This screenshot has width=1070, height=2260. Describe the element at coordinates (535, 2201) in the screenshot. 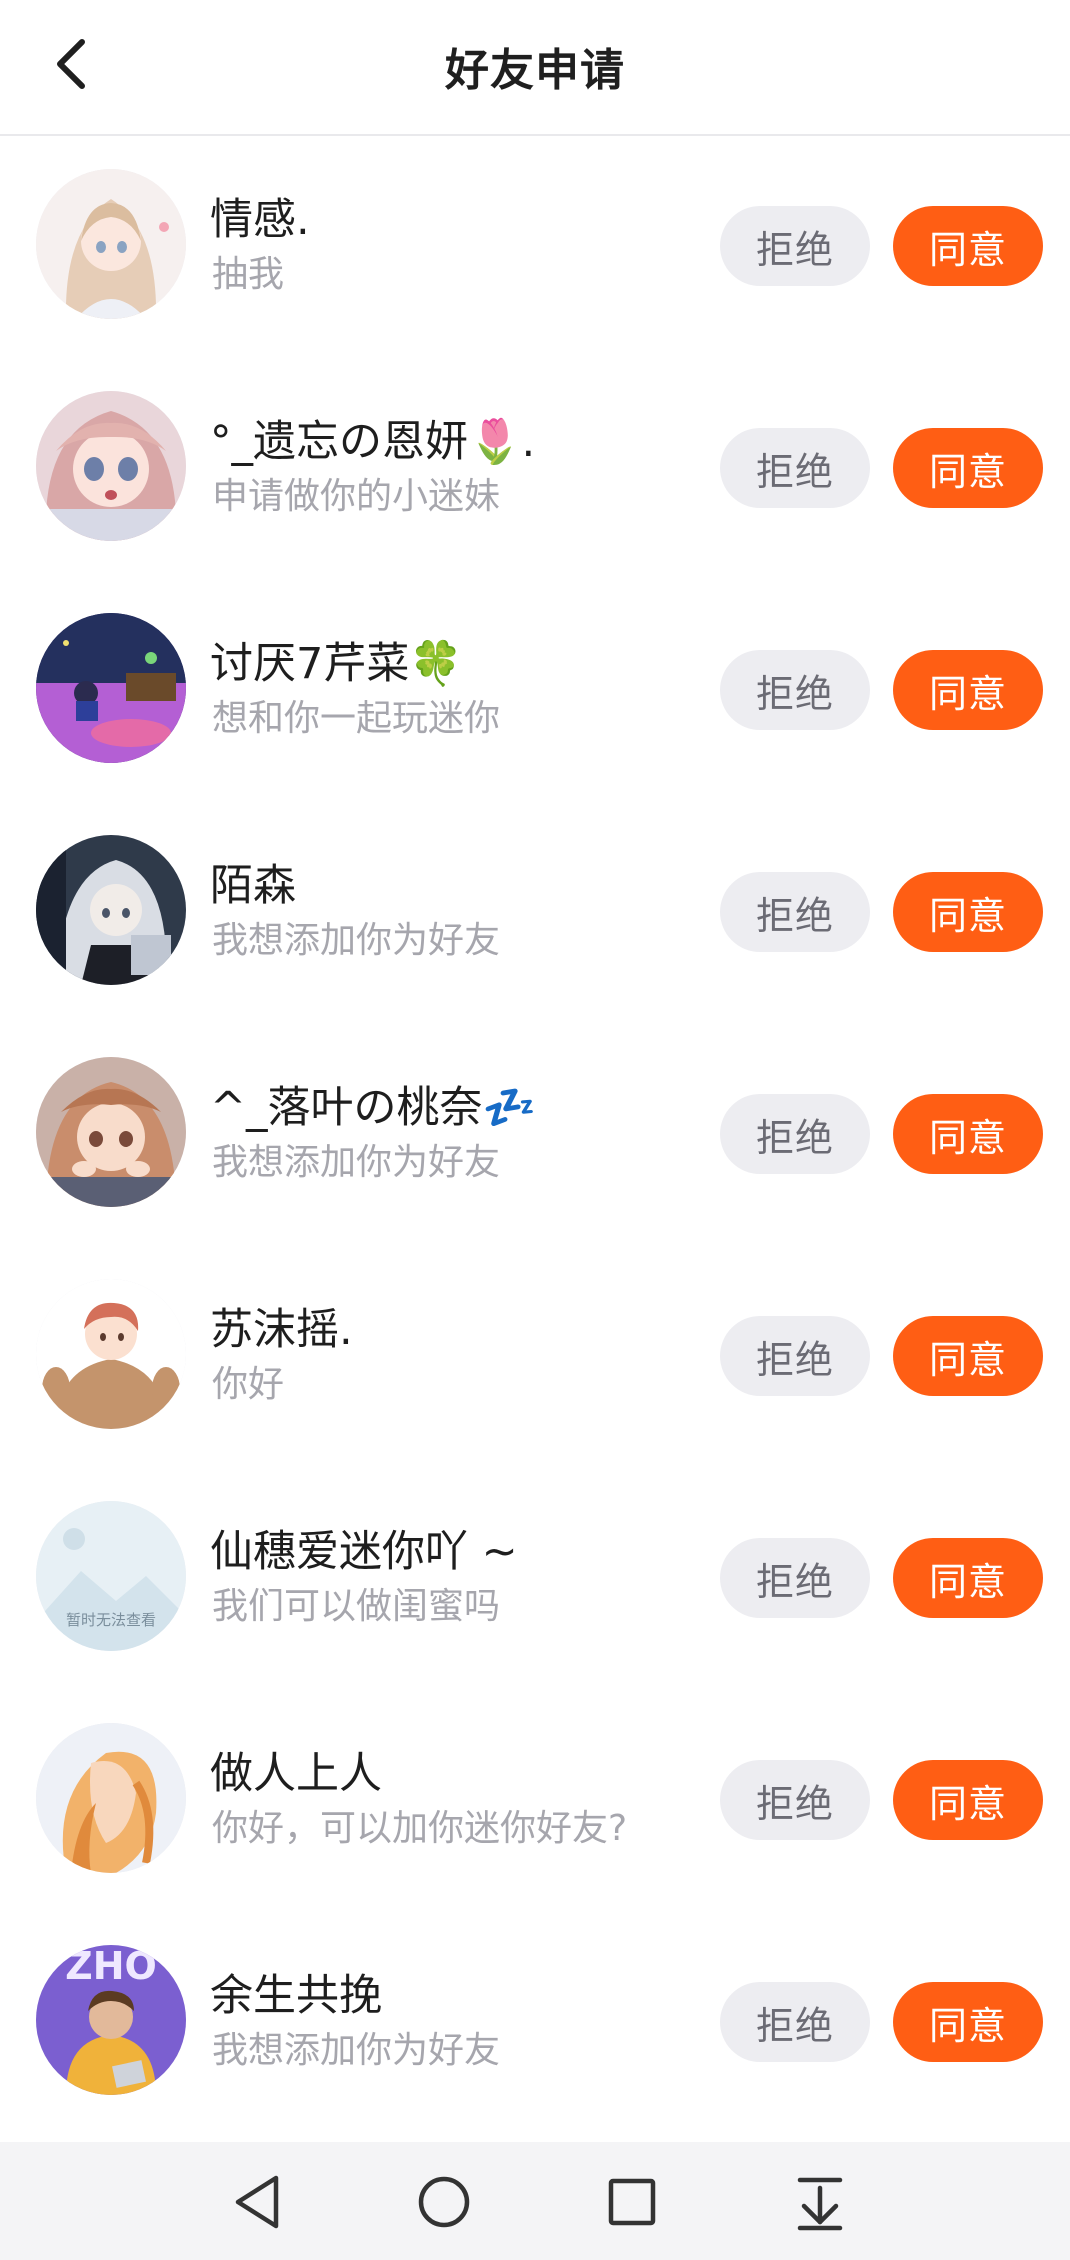

I see `system-nav-bar` at that location.